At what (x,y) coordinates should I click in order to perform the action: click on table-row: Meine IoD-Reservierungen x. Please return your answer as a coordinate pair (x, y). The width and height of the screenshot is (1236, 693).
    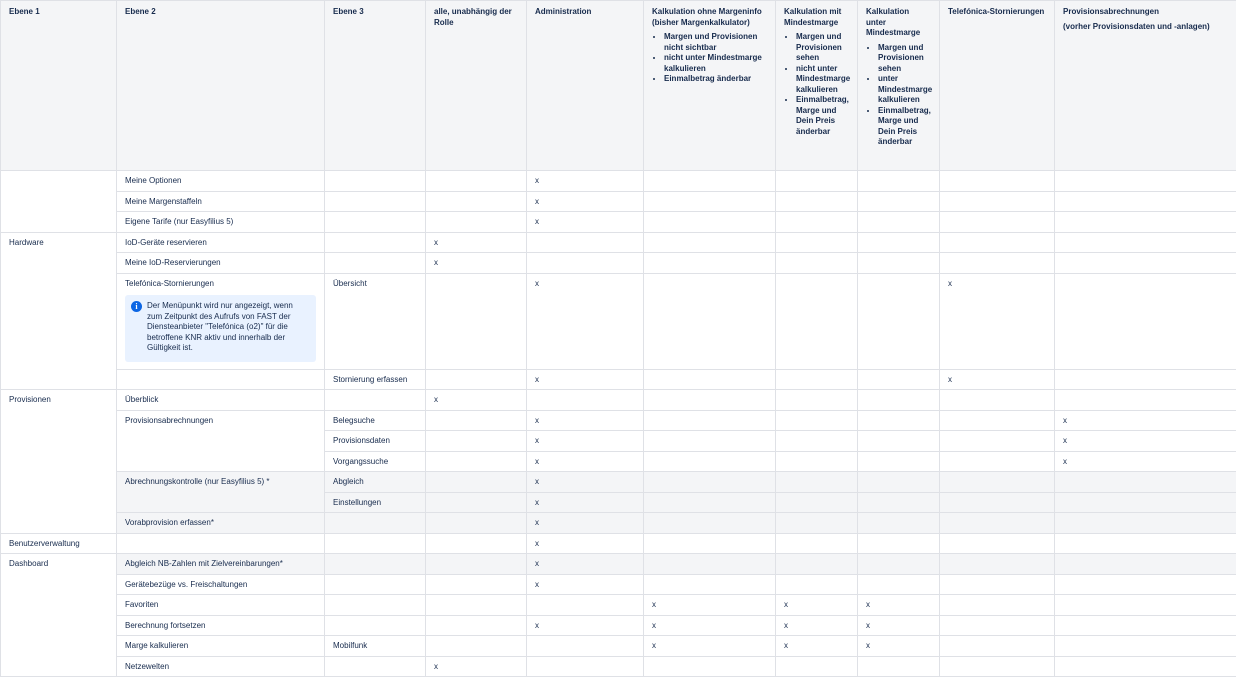
    Looking at the image, I should click on (618, 263).